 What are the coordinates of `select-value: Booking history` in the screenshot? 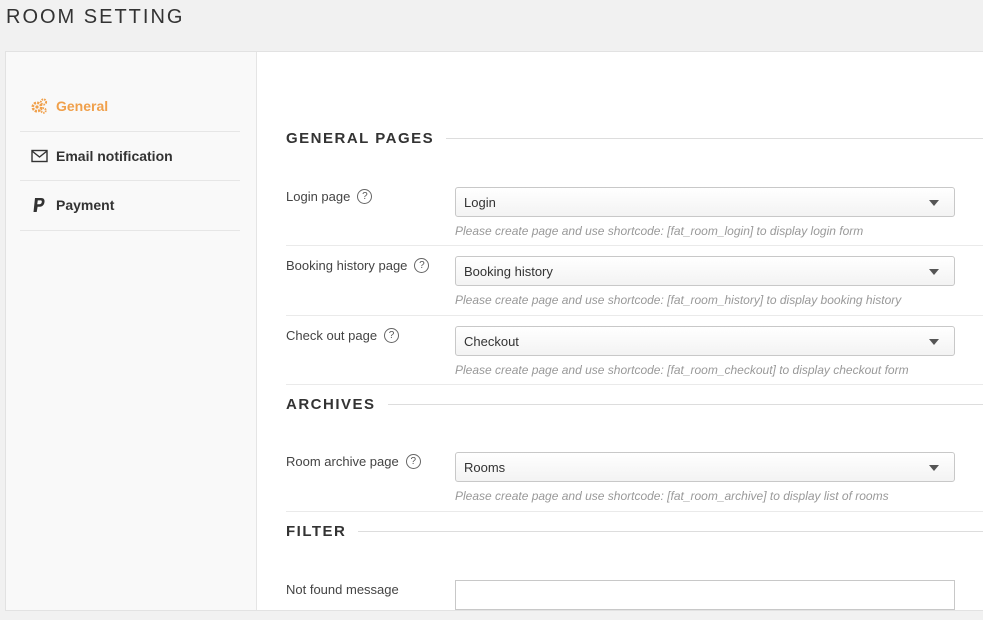 It's located at (508, 271).